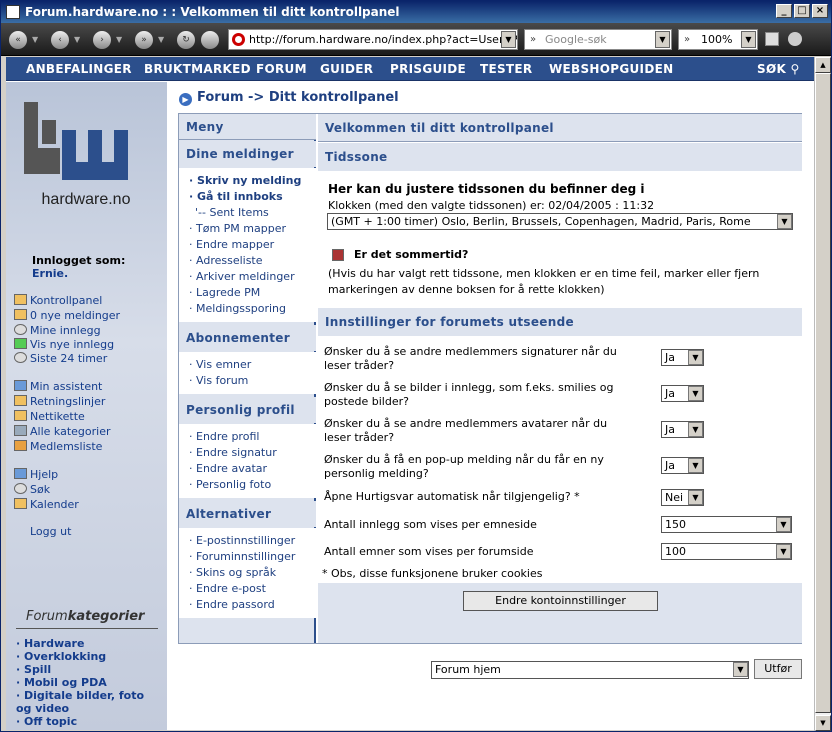  I want to click on menu-item: · Adresseliste, so click(226, 260).